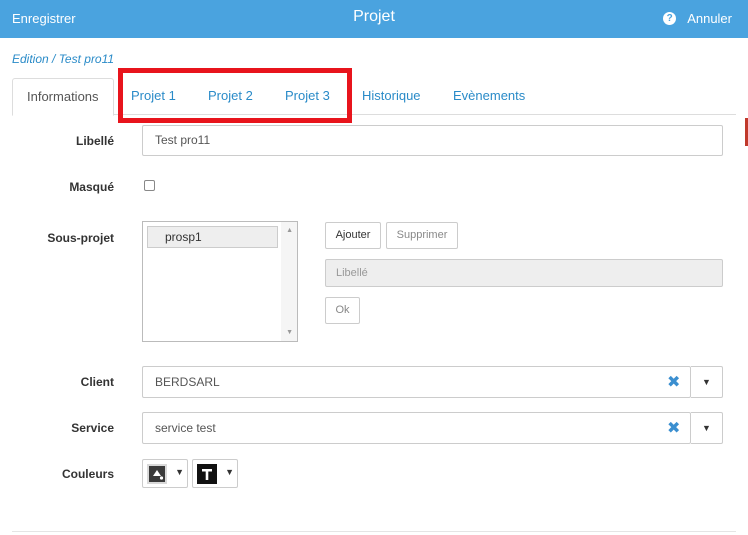  What do you see at coordinates (87, 474) in the screenshot?
I see `couleurs-label: Couleurs` at bounding box center [87, 474].